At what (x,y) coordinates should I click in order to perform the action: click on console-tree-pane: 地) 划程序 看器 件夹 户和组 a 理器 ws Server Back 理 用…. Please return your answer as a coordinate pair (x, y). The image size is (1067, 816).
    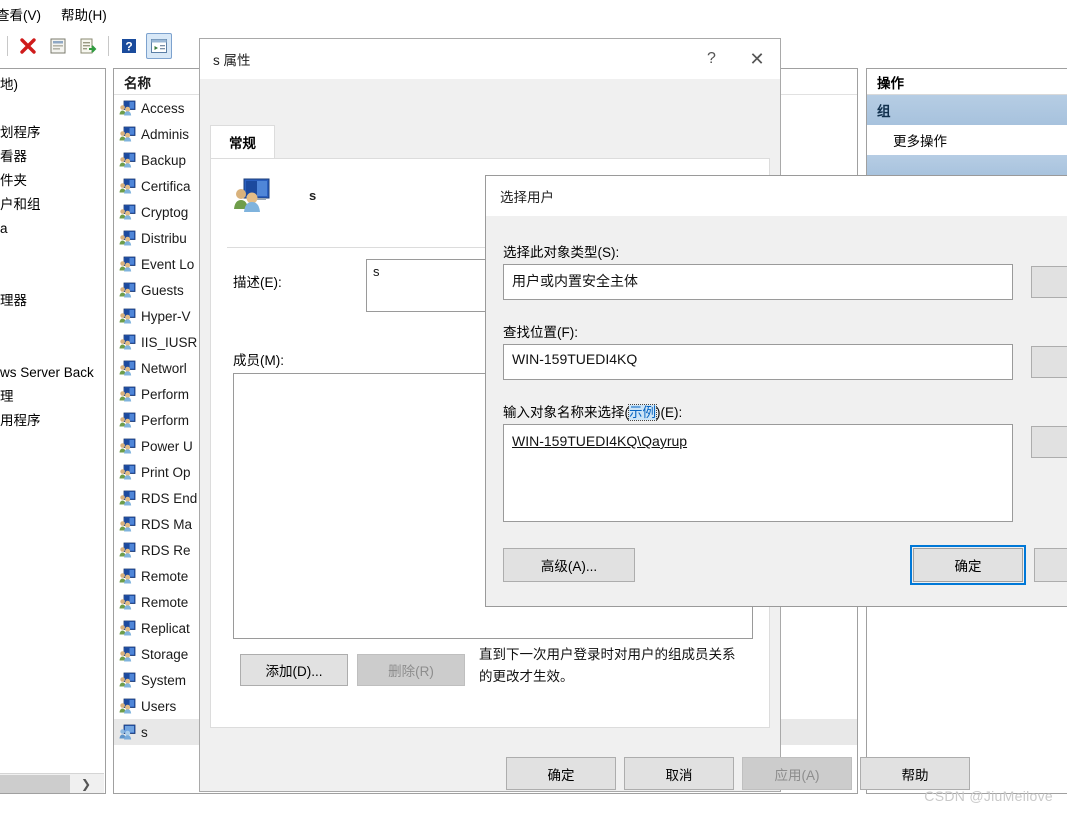
    Looking at the image, I should click on (53, 431).